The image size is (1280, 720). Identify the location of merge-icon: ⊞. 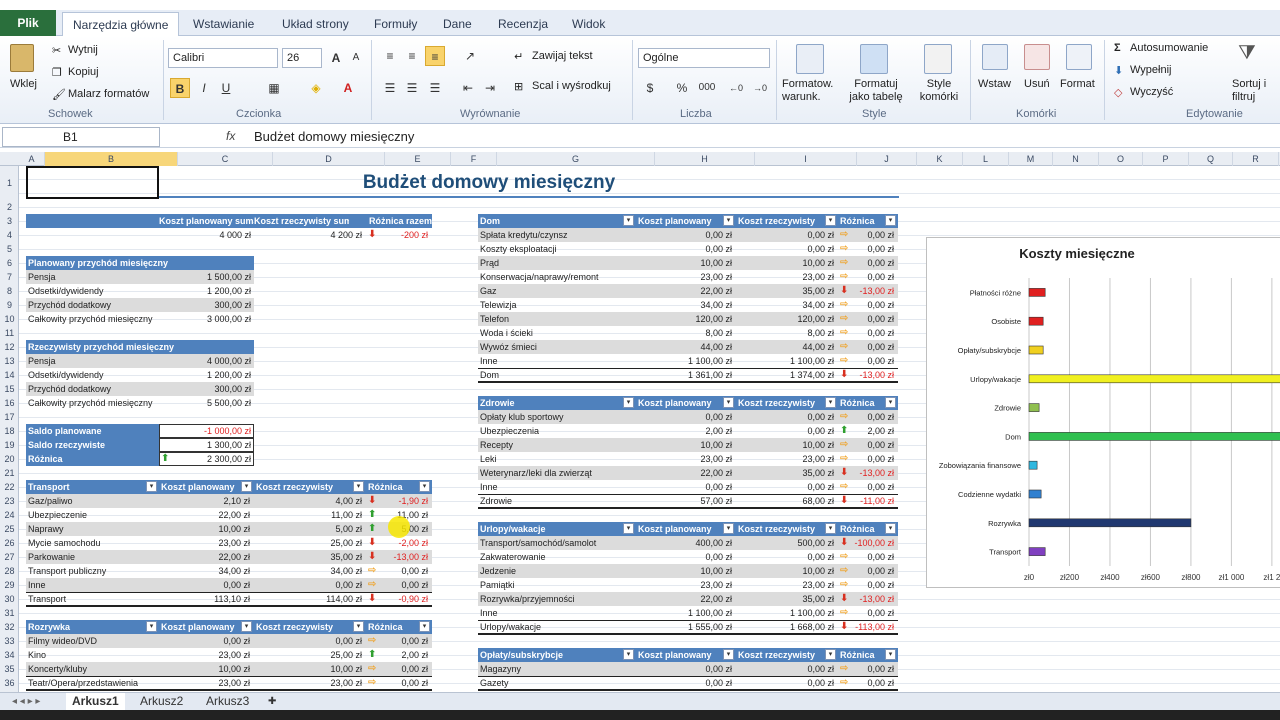
(518, 86).